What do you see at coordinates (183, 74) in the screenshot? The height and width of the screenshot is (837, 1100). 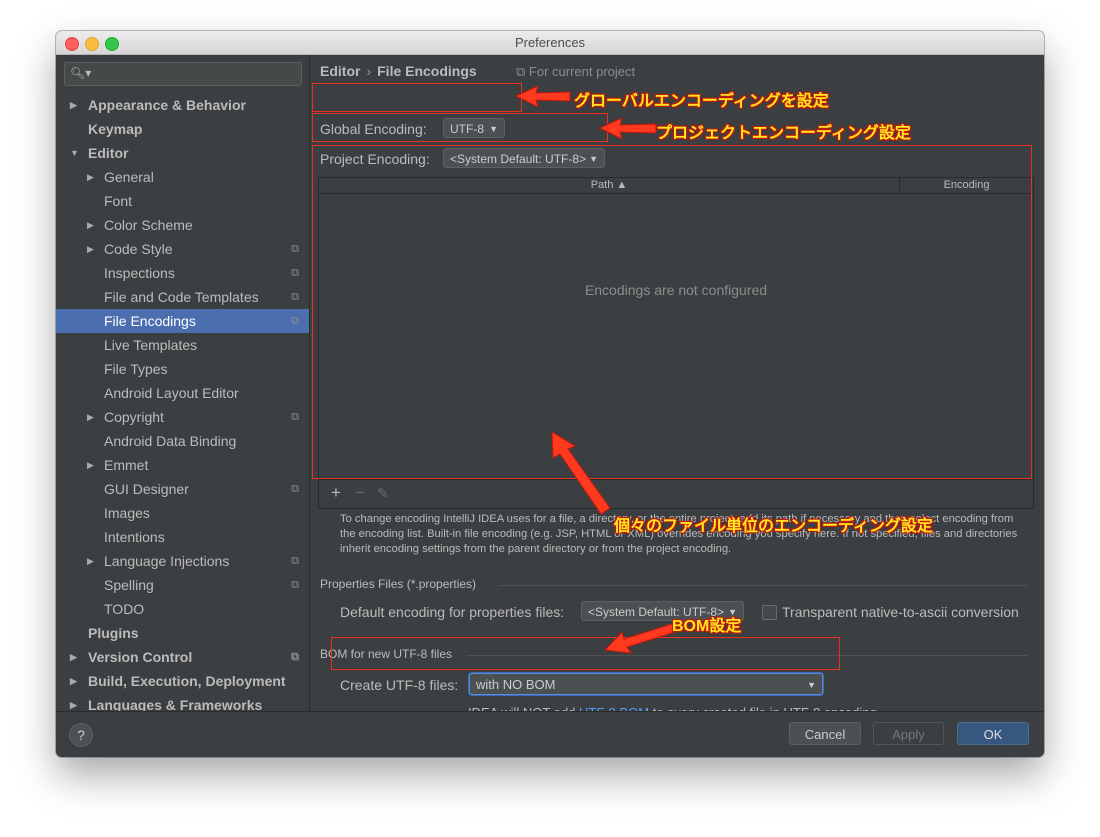 I see `settings-search-input: 🔍︎▾` at bounding box center [183, 74].